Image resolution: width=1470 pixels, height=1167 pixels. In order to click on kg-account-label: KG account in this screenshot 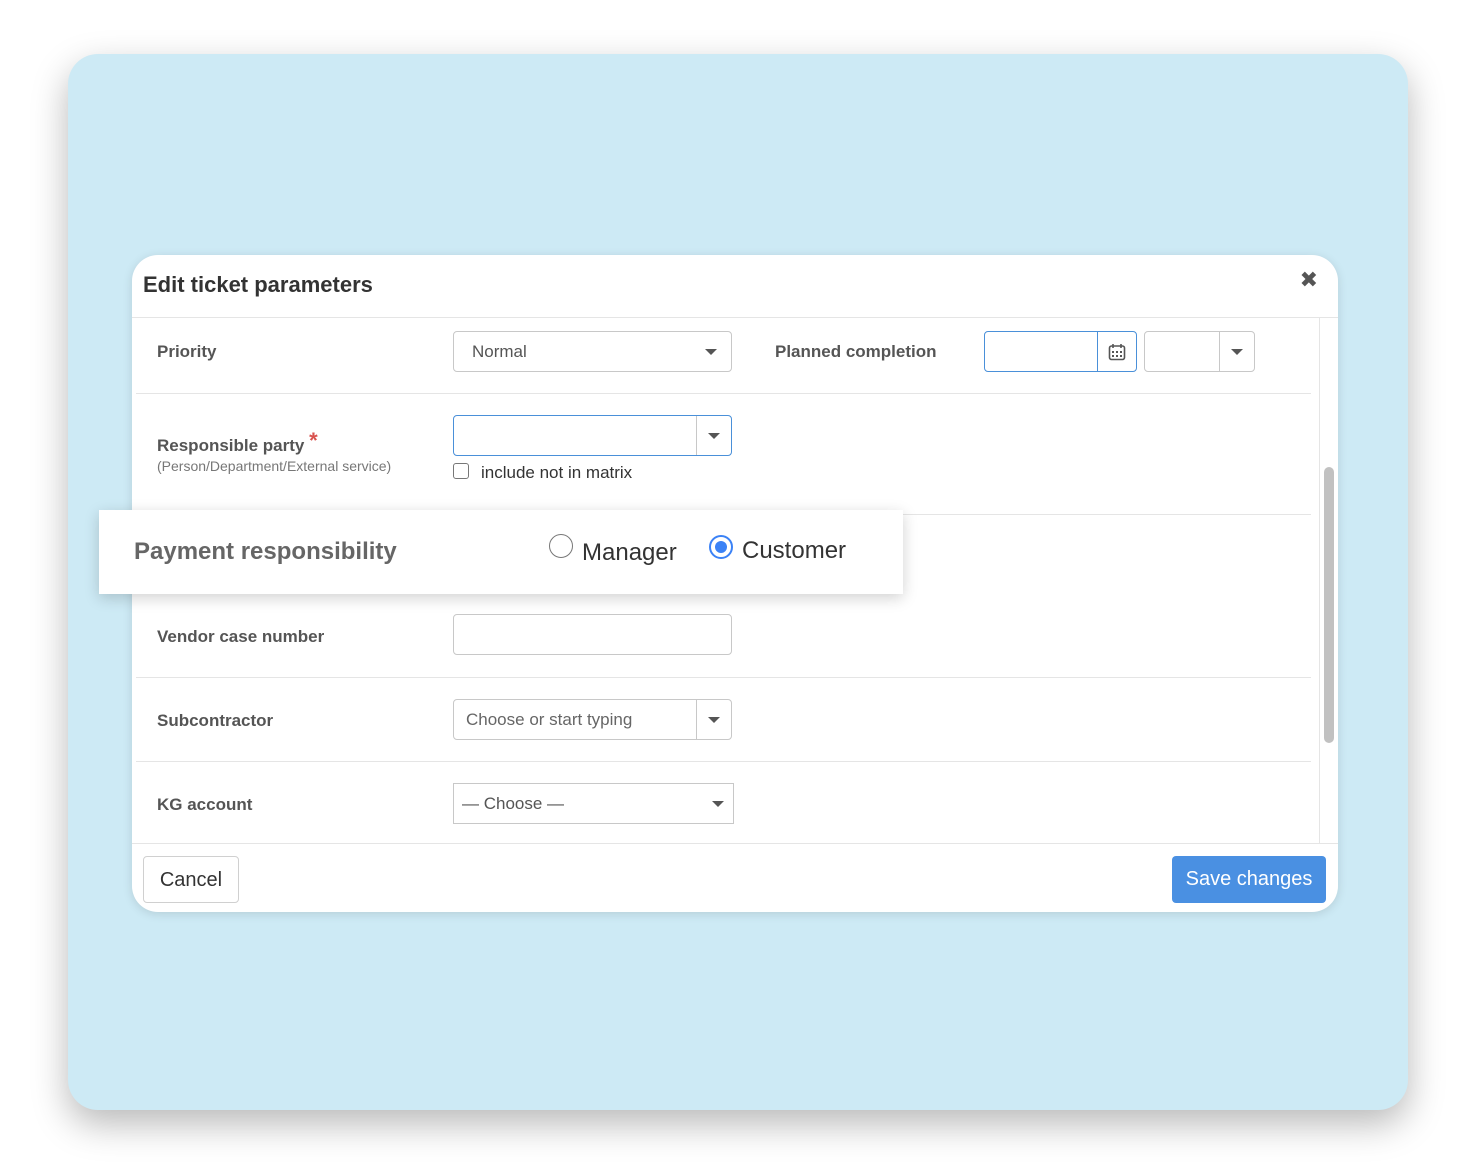, I will do `click(205, 804)`.